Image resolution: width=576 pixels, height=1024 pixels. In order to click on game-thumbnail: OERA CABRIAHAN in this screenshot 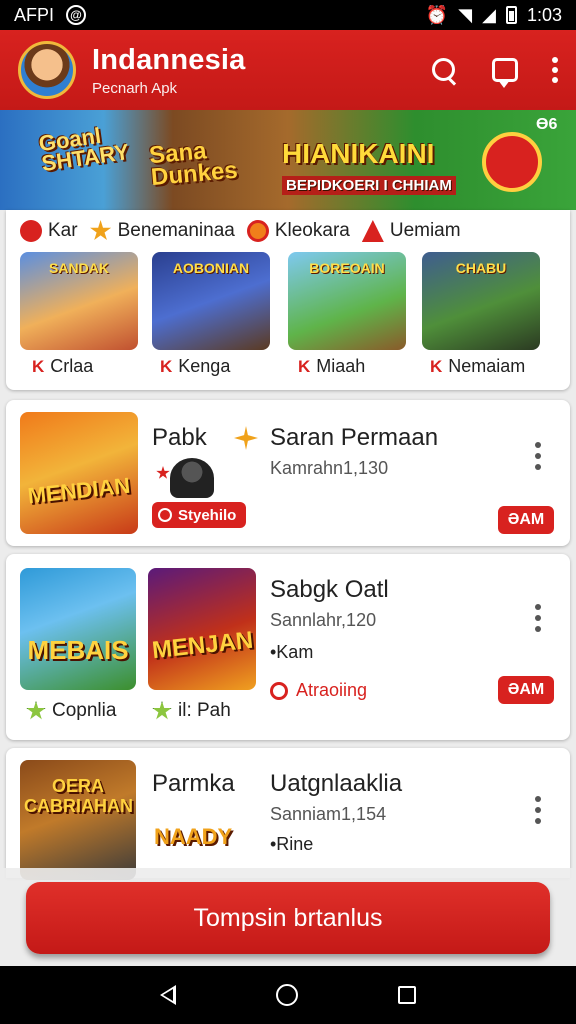, I will do `click(78, 820)`.